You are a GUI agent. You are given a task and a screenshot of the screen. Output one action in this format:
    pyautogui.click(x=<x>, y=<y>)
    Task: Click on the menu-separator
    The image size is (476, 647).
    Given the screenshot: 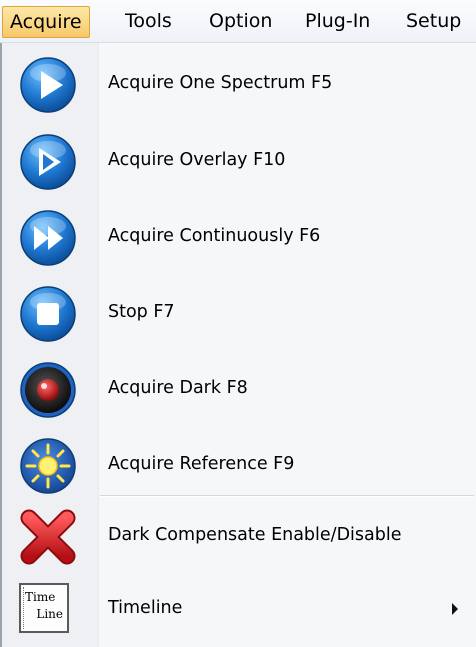 What is the action you would take?
    pyautogui.click(x=287, y=496)
    